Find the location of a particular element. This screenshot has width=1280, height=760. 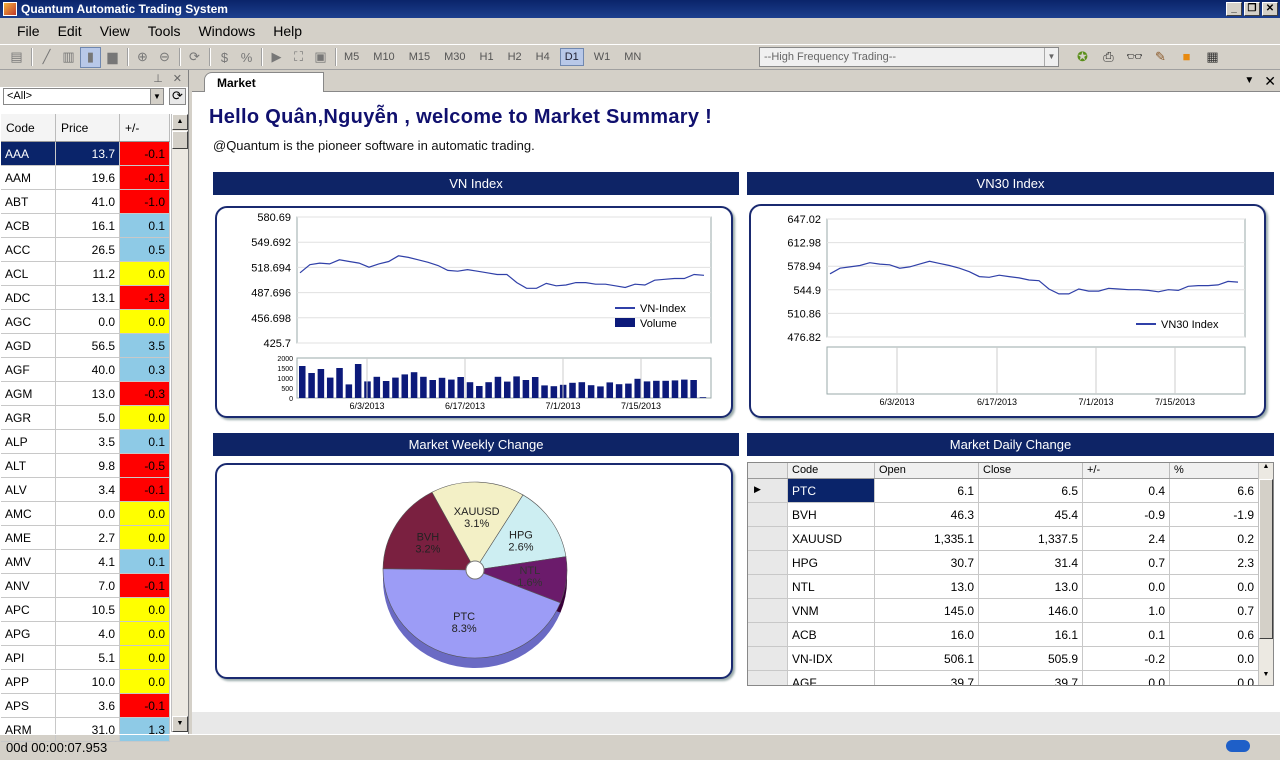

glasses-icon: 👓︎ is located at coordinates (1134, 56).